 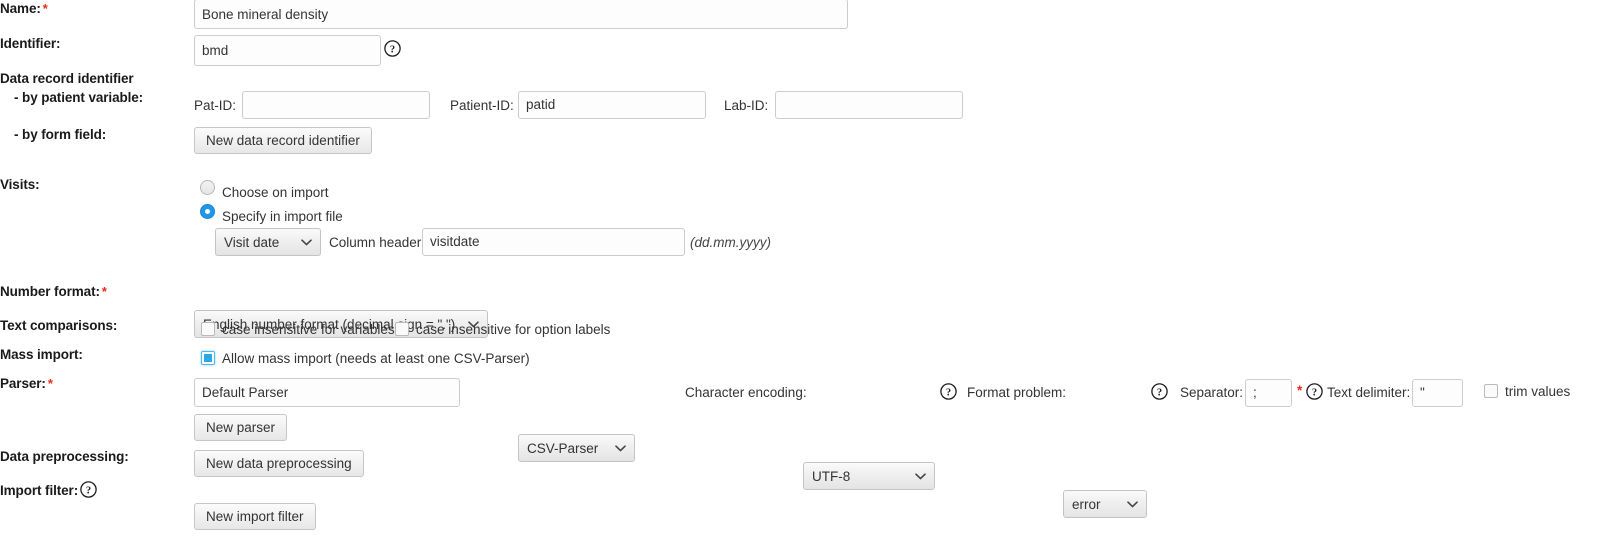 I want to click on parser-label: Parser: *, so click(x=26, y=383).